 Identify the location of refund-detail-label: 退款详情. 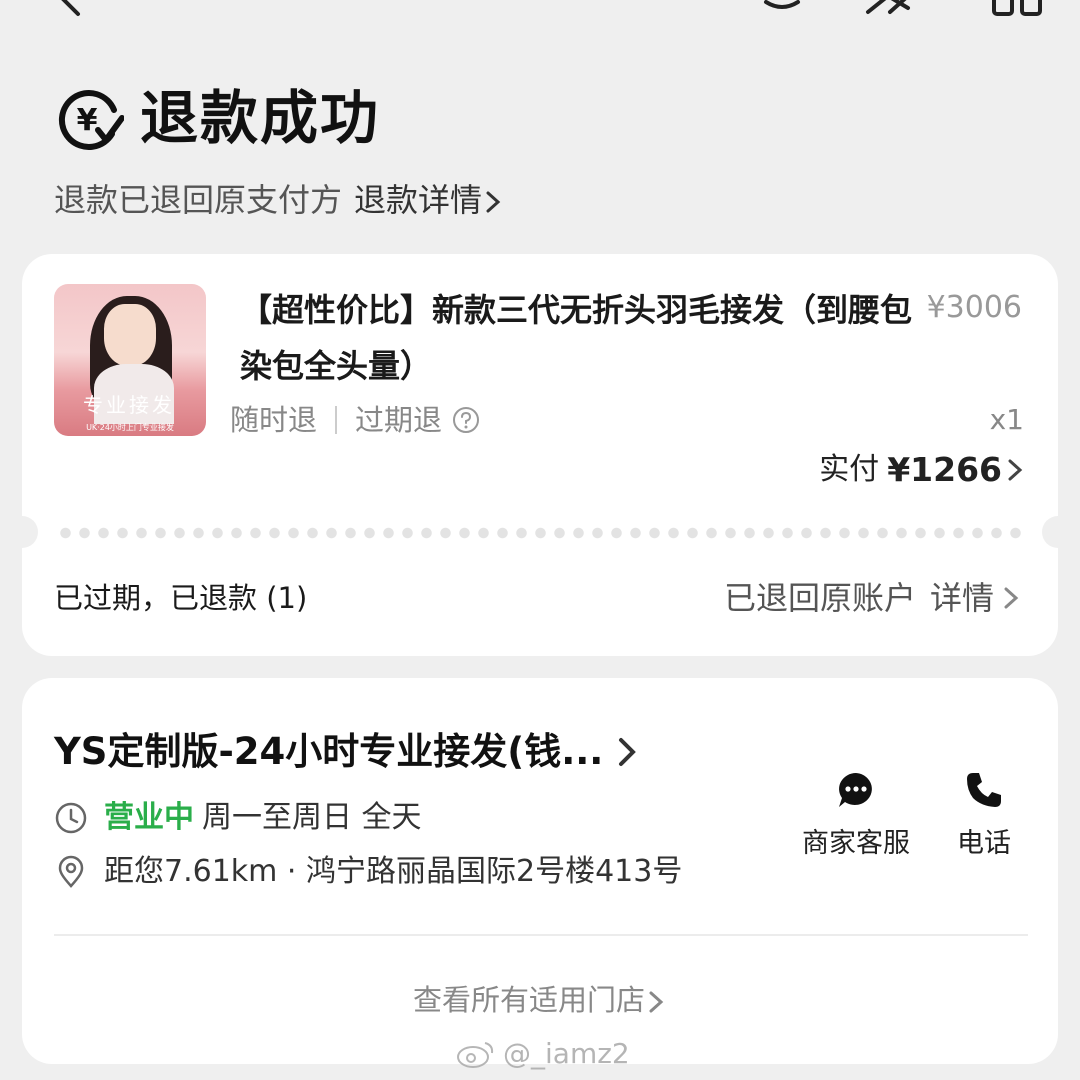
(418, 200).